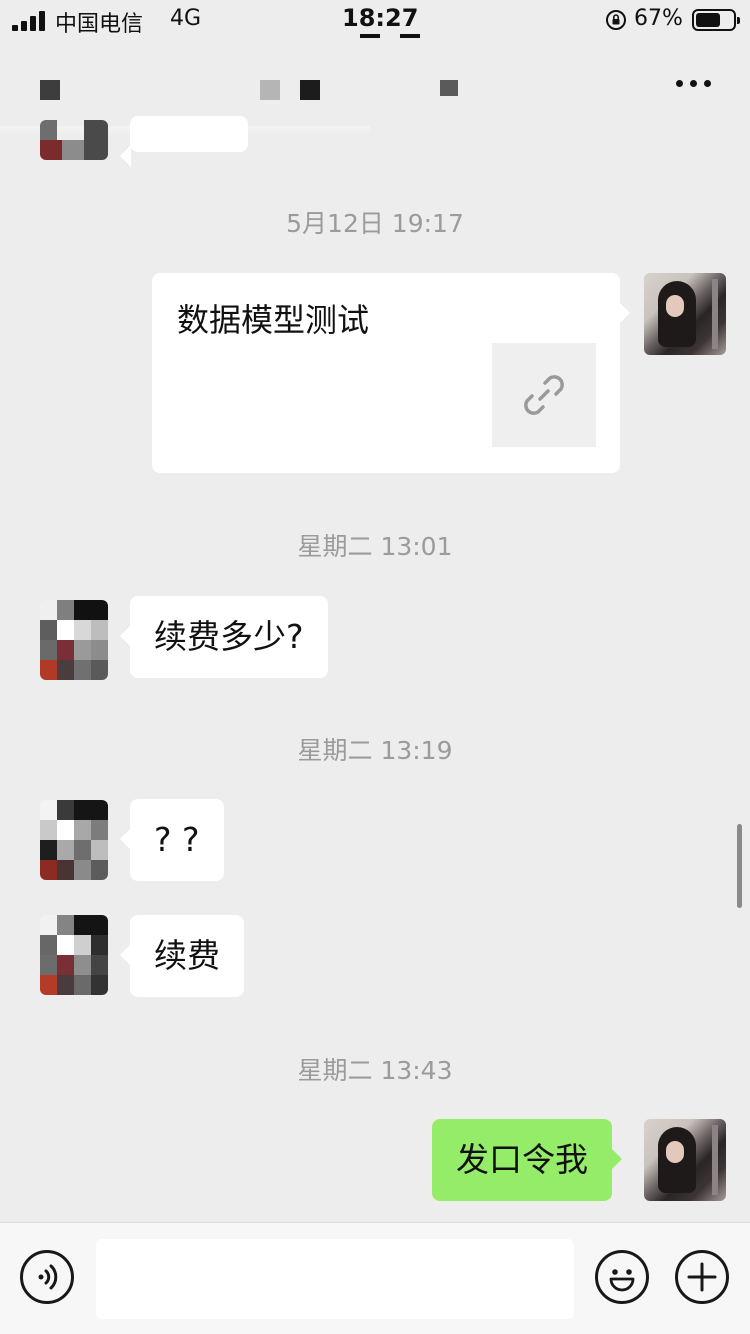 Image resolution: width=750 pixels, height=1334 pixels. I want to click on link-message-card: 数据模型测试, so click(391, 373).